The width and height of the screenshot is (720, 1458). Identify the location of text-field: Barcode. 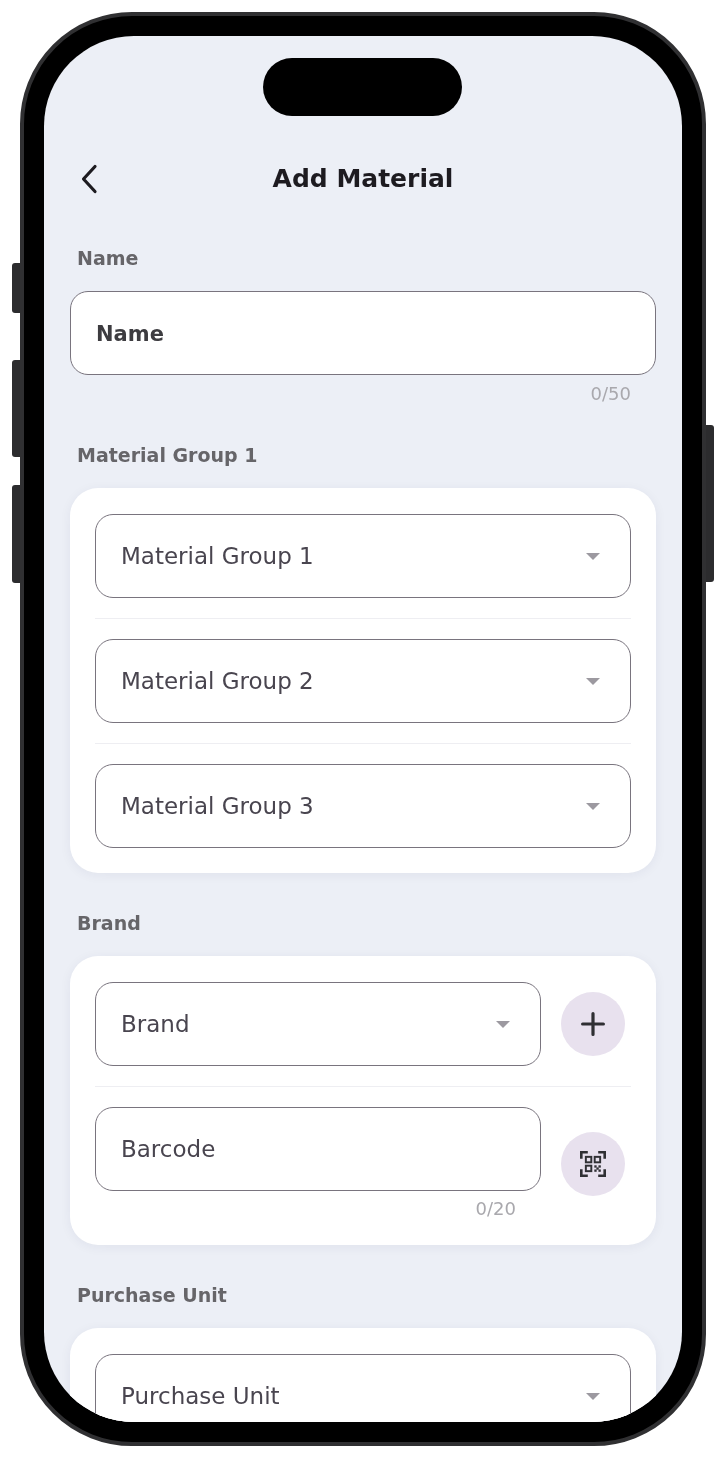
(318, 1149).